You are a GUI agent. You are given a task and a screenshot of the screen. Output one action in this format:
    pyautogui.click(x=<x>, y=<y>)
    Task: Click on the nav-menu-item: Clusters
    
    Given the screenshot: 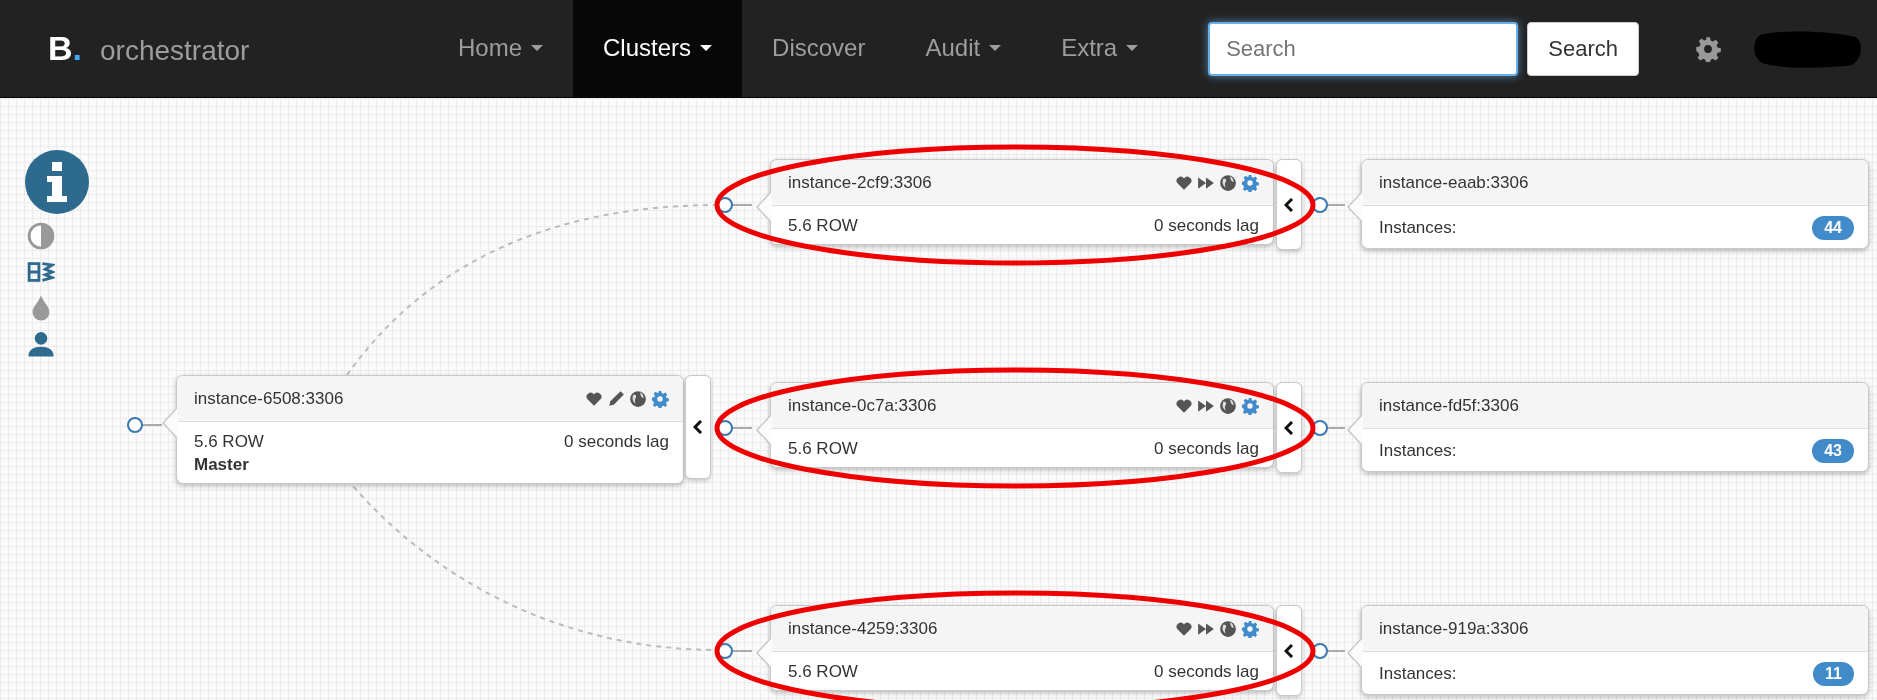 What is the action you would take?
    pyautogui.click(x=658, y=48)
    